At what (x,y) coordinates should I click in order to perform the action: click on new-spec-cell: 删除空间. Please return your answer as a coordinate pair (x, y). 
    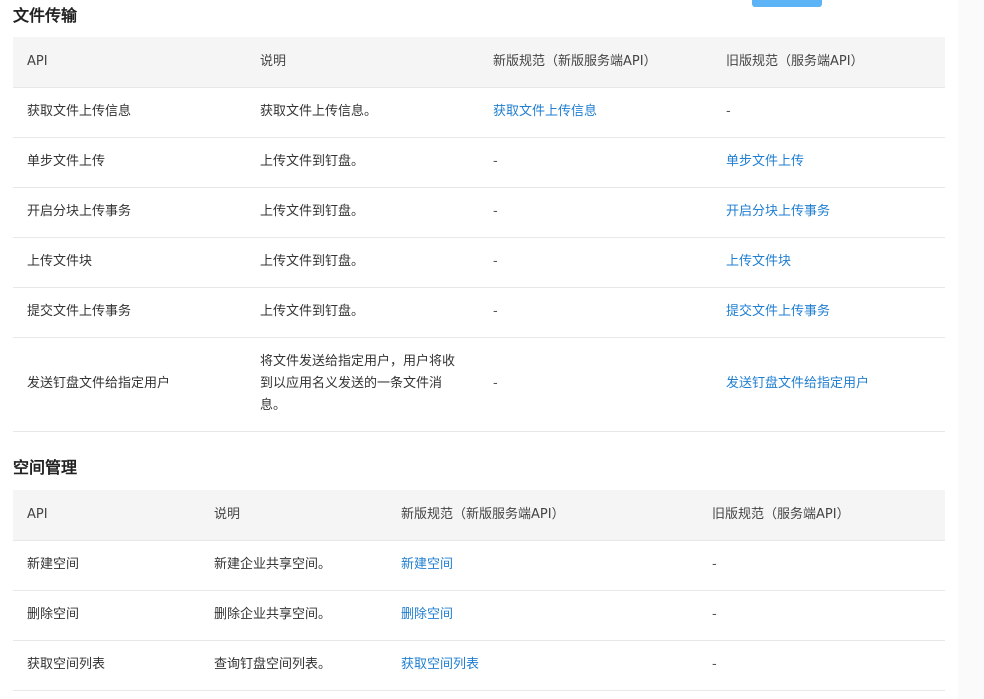
    Looking at the image, I should click on (542, 615).